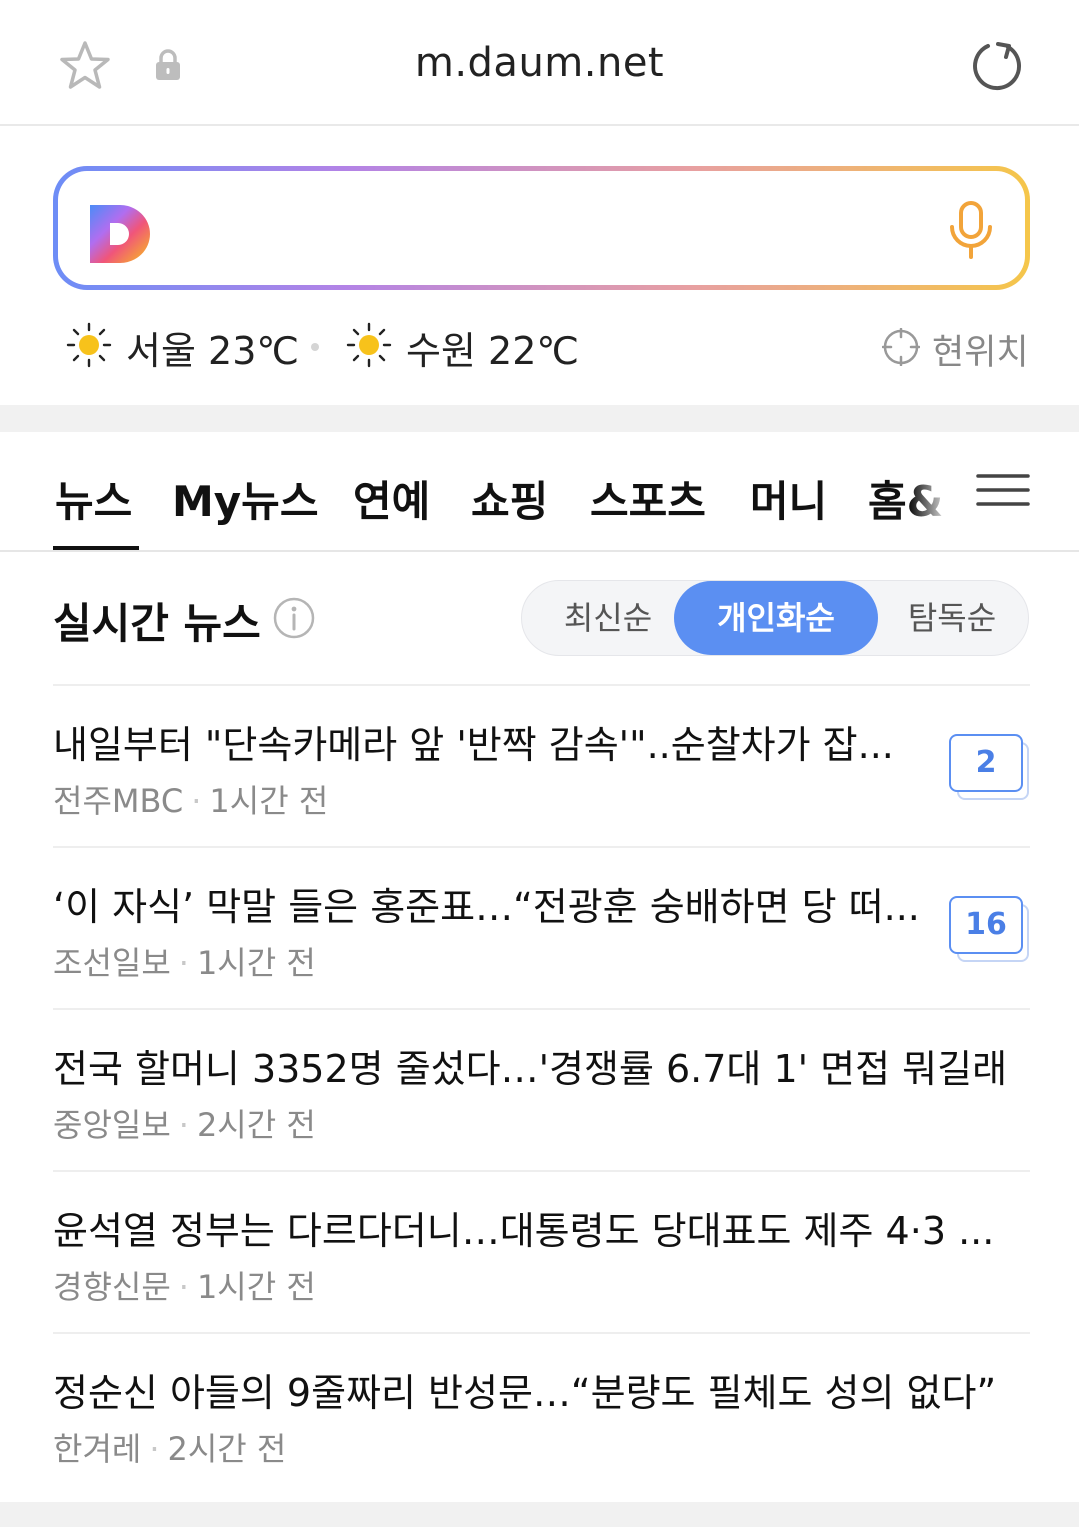 This screenshot has height=1527, width=1079. I want to click on news-source: 경향신문, so click(112, 1287).